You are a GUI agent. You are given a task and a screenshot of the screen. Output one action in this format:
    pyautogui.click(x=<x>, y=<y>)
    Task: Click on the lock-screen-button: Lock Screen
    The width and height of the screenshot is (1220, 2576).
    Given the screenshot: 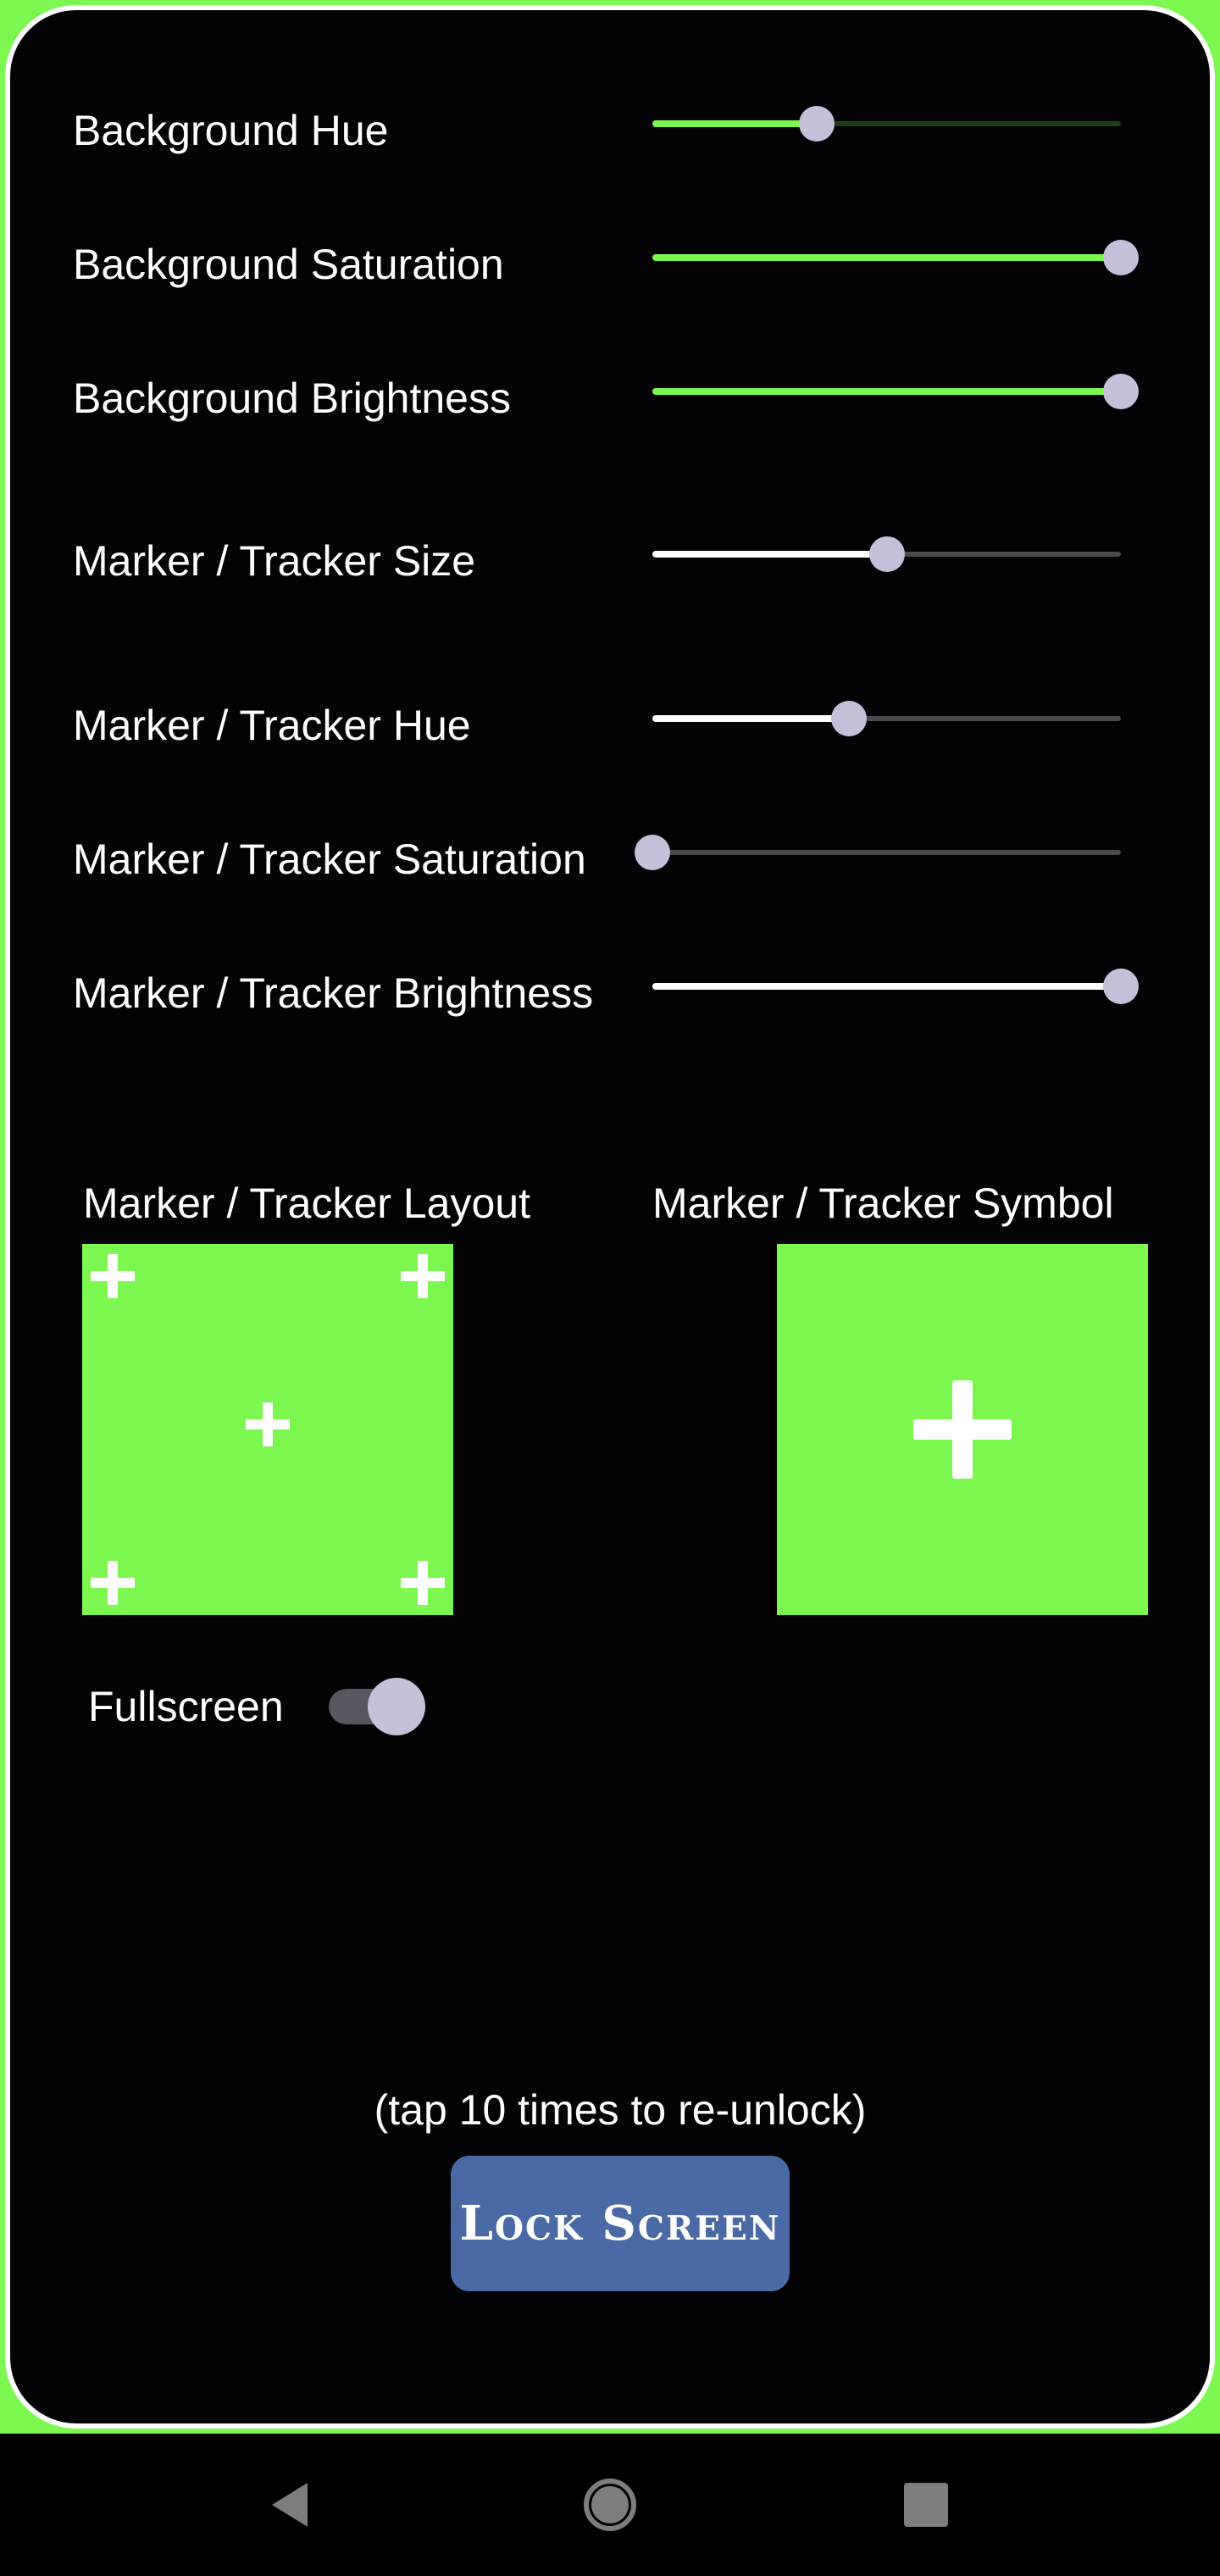 What is the action you would take?
    pyautogui.click(x=620, y=2223)
    